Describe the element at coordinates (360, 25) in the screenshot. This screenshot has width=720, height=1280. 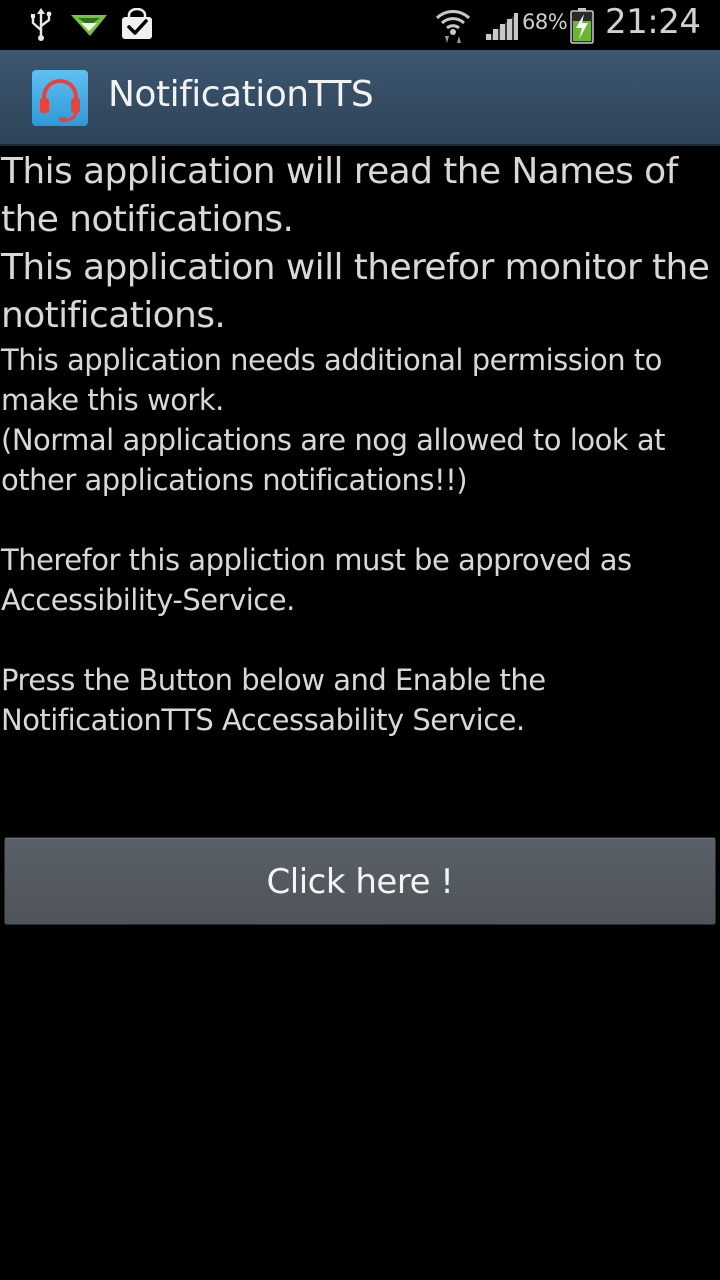
I see `status-bar: 68% 21:24` at that location.